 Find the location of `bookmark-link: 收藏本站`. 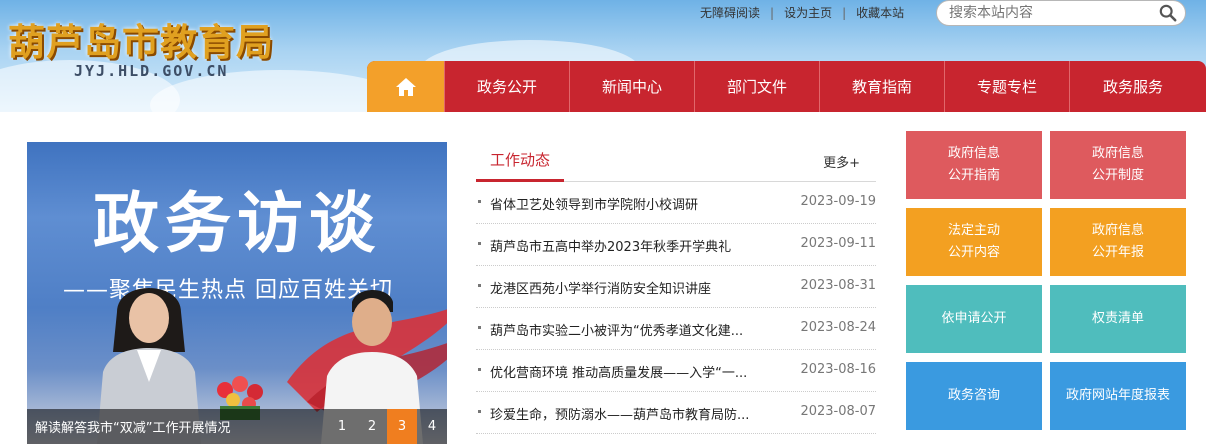

bookmark-link: 收藏本站 is located at coordinates (880, 12).